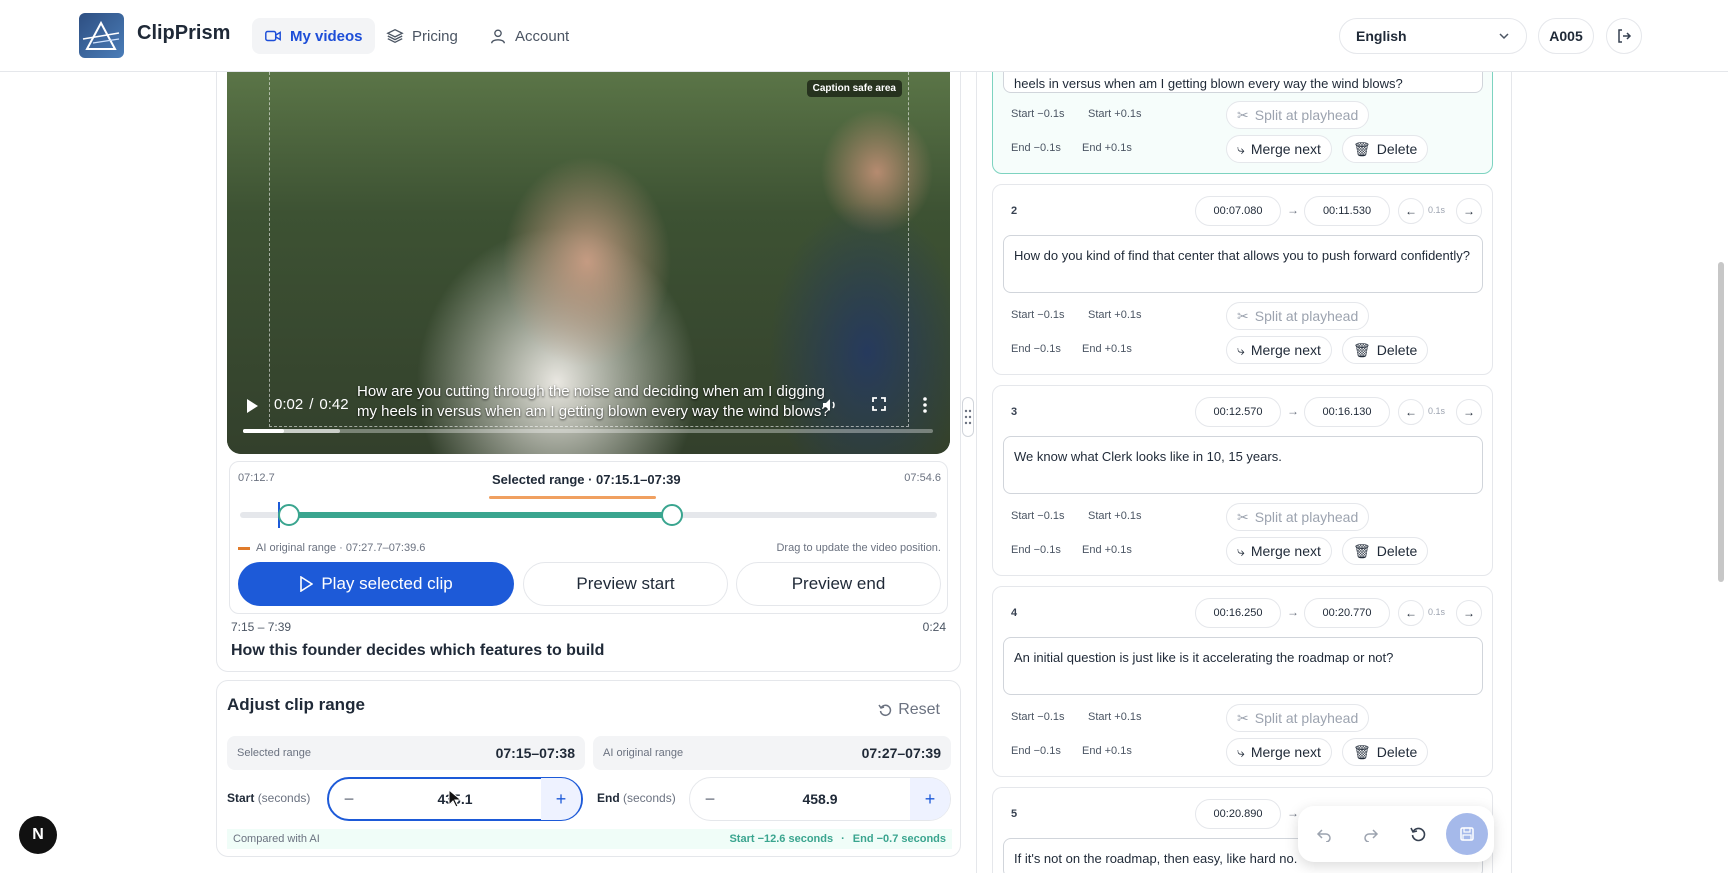 The image size is (1728, 873). I want to click on segment-end-time: 00:20.770, so click(1347, 613).